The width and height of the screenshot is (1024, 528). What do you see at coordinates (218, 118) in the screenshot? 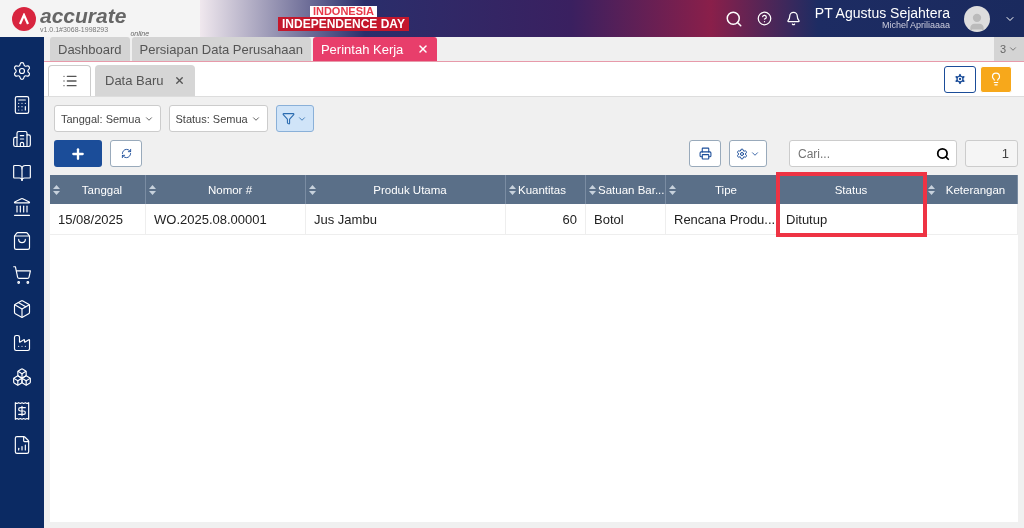
I see `filter-dropdown: Status: Semua` at bounding box center [218, 118].